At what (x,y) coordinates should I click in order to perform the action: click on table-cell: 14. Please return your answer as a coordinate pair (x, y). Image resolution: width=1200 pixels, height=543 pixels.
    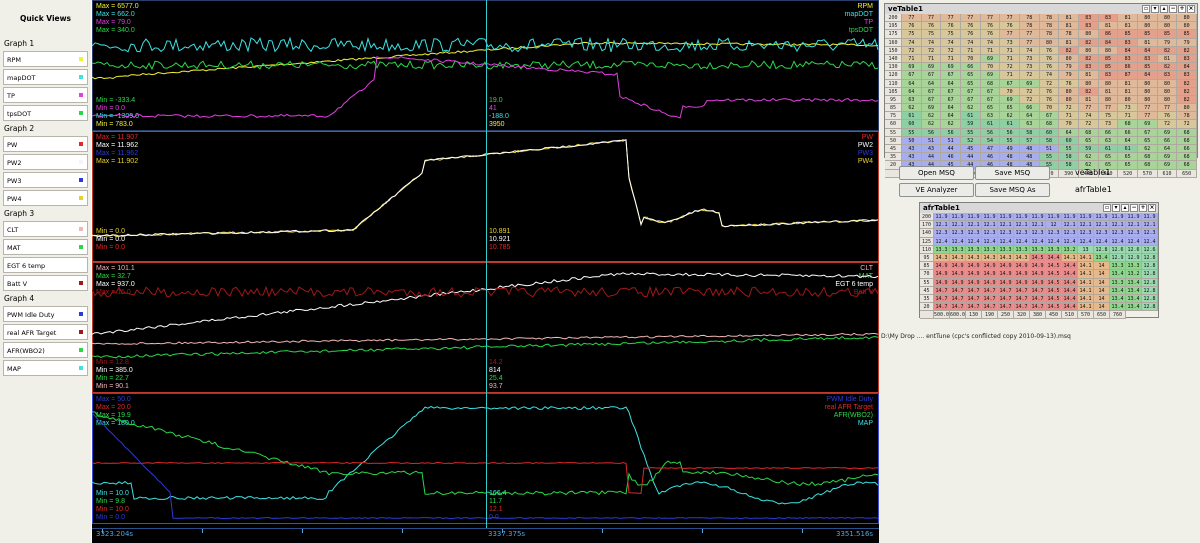
    Looking at the image, I should click on (1102, 274).